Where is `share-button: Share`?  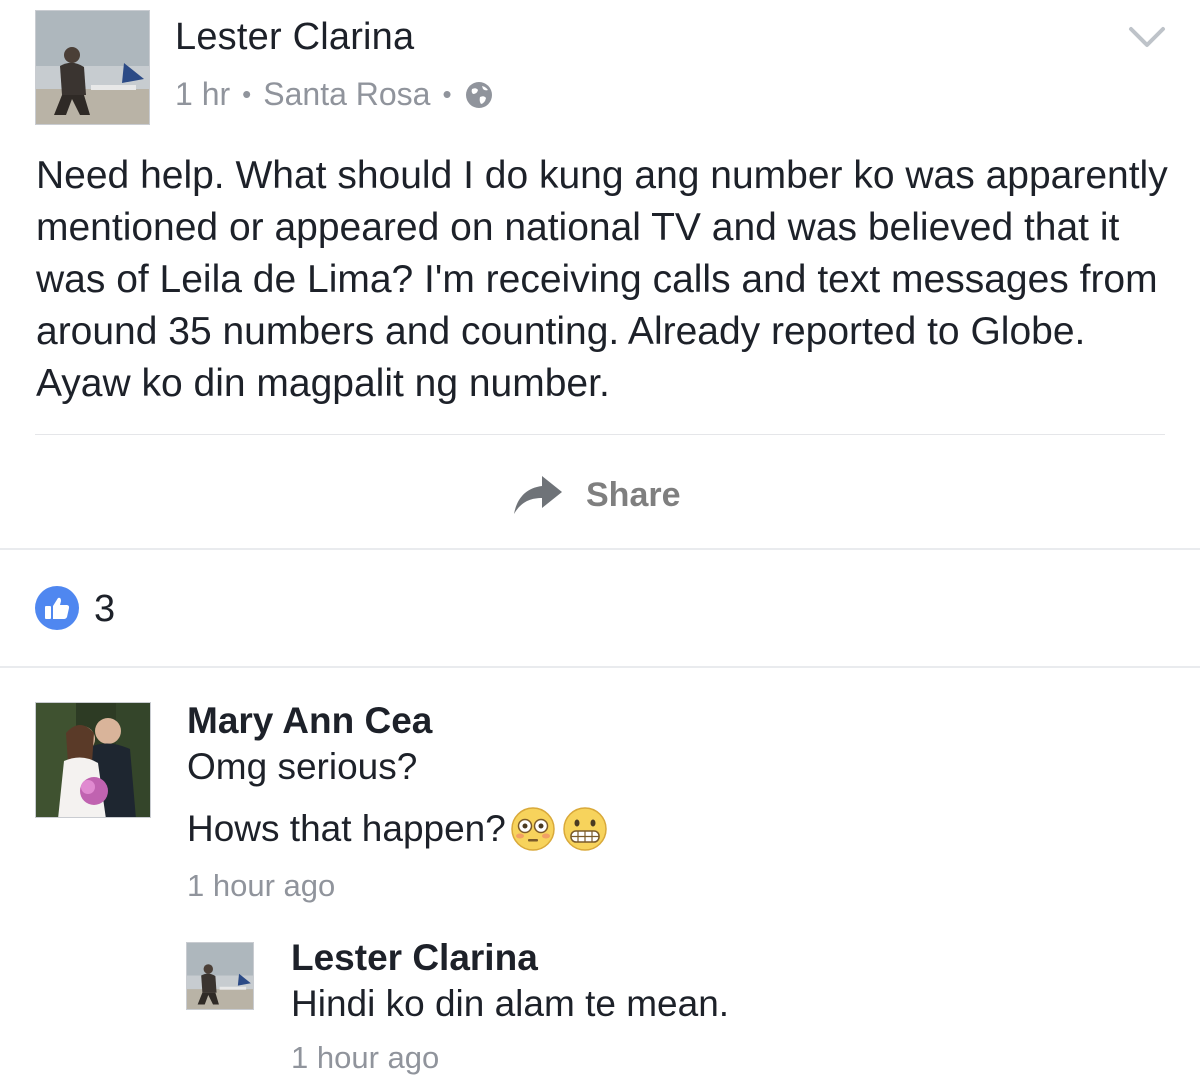
share-button: Share is located at coordinates (596, 495).